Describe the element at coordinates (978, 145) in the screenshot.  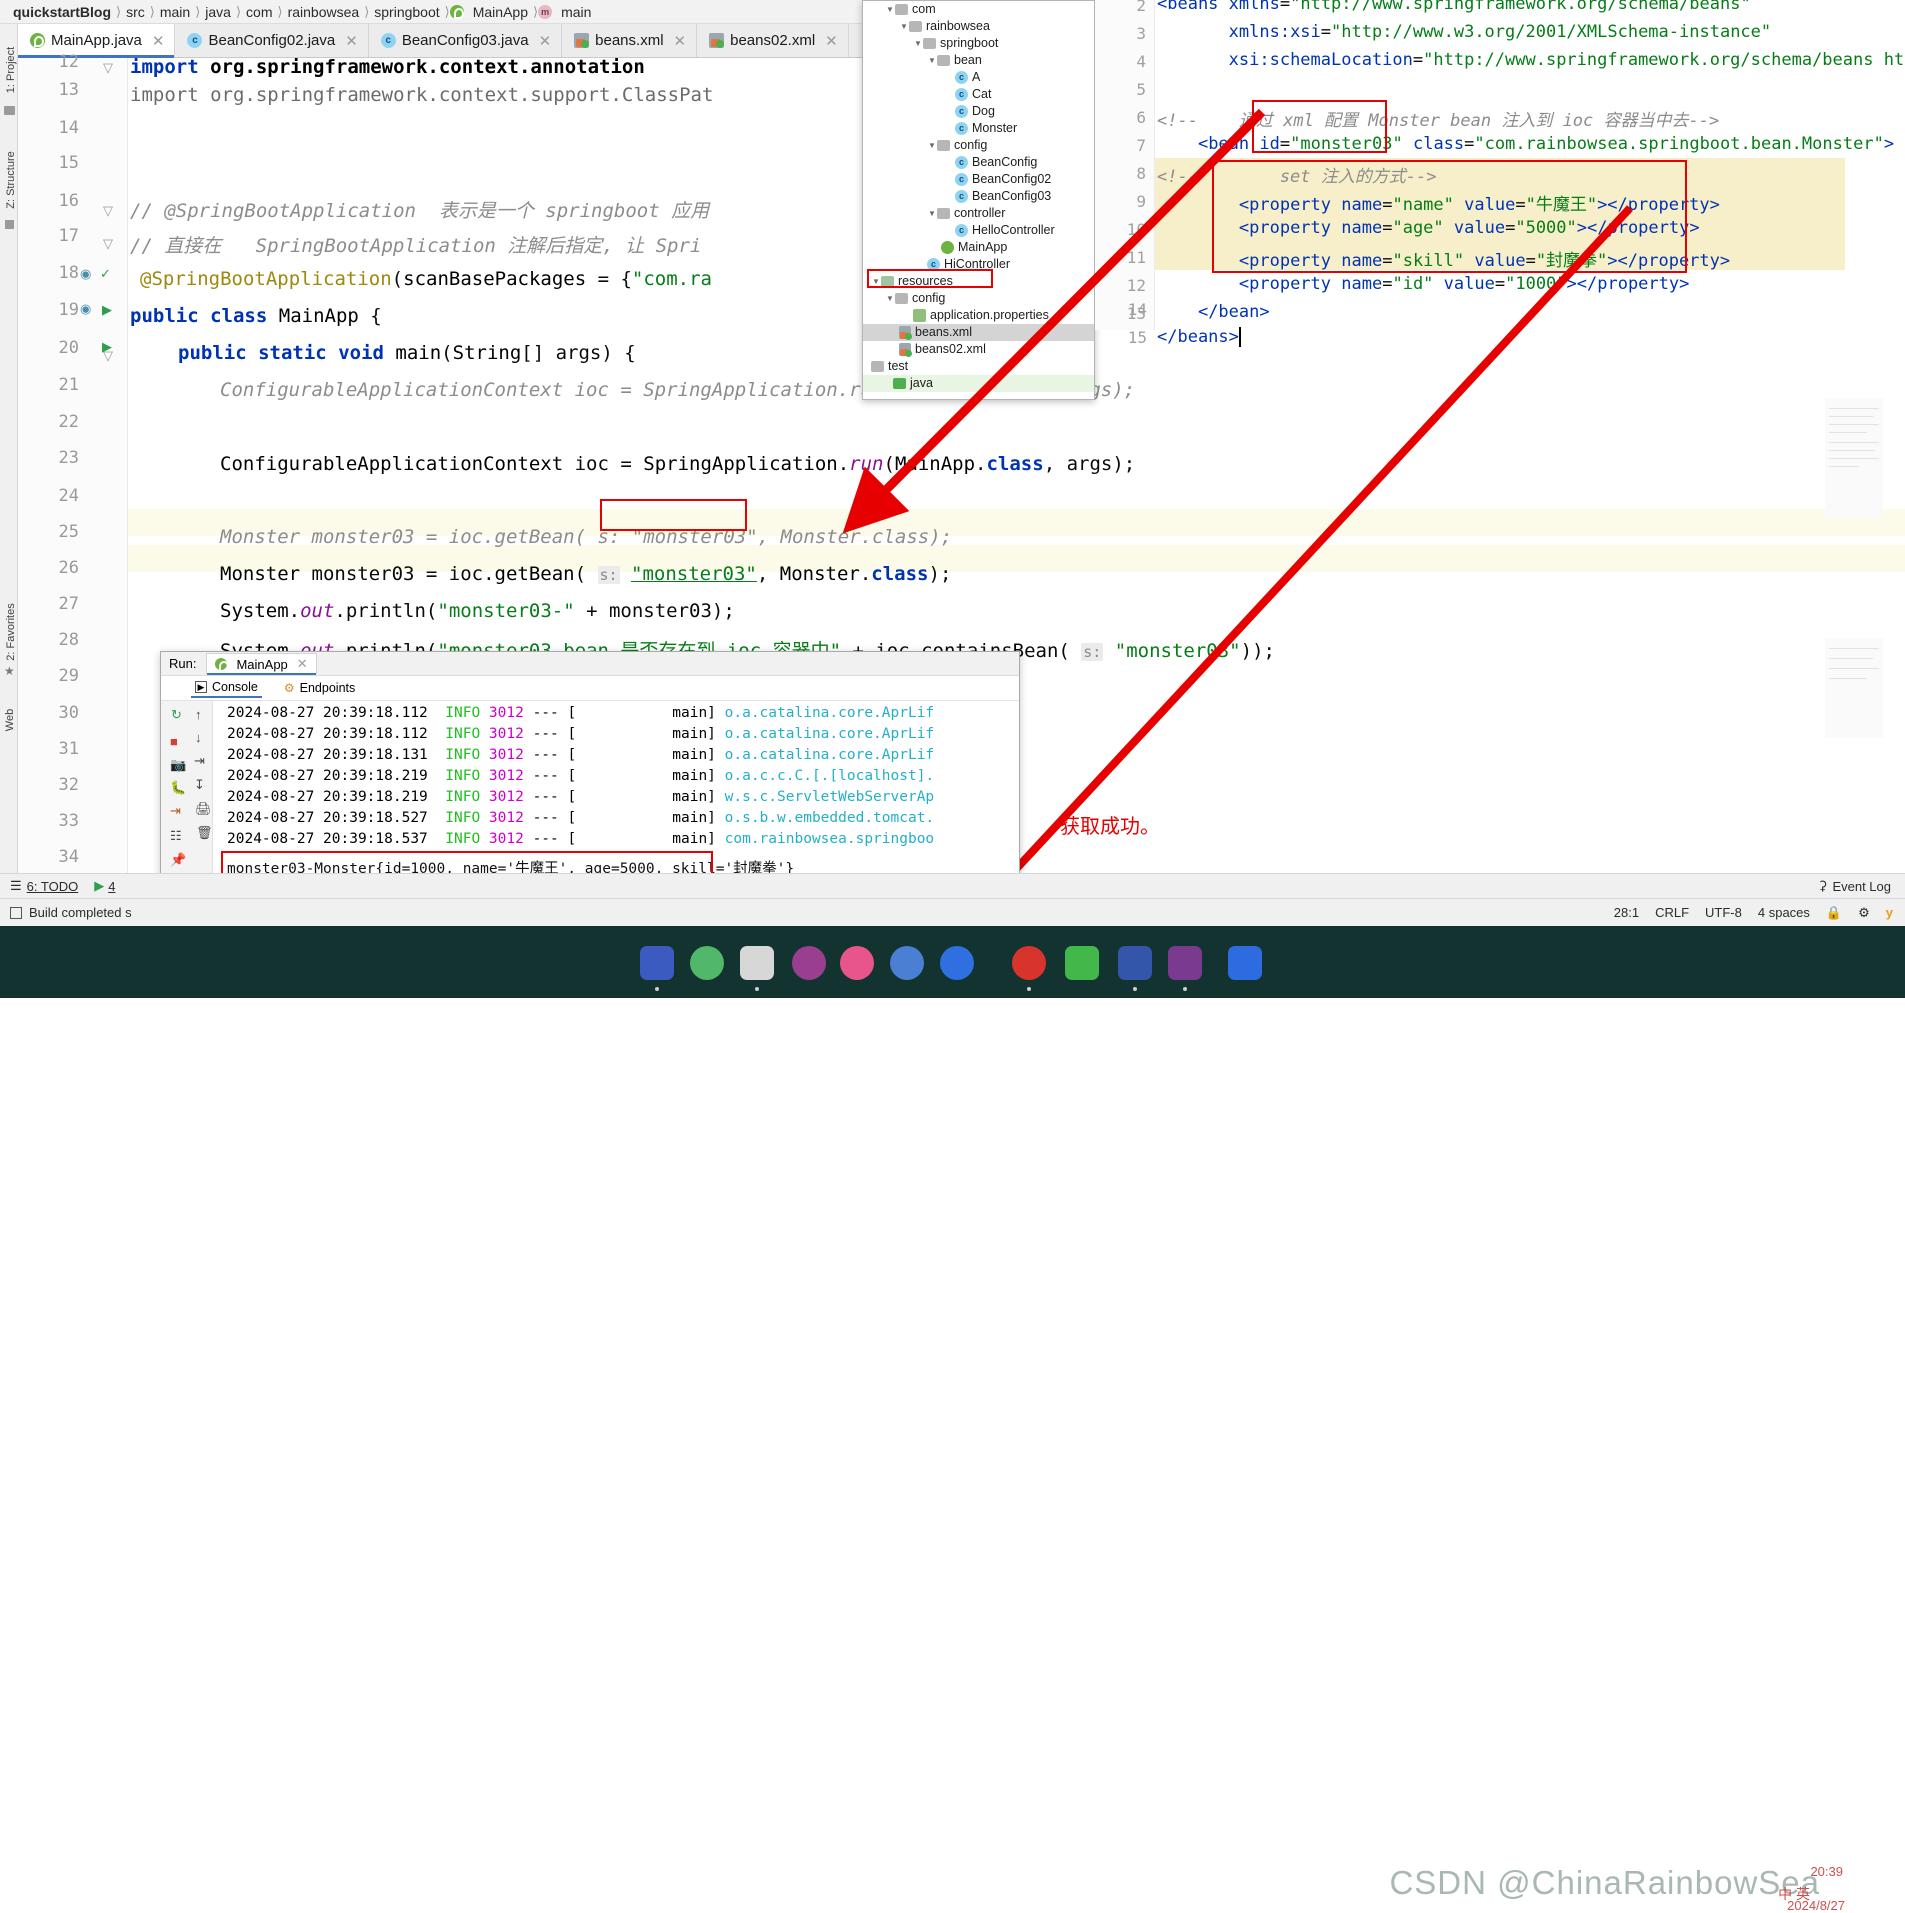
I see `tree-node-config: ▼ config` at that location.